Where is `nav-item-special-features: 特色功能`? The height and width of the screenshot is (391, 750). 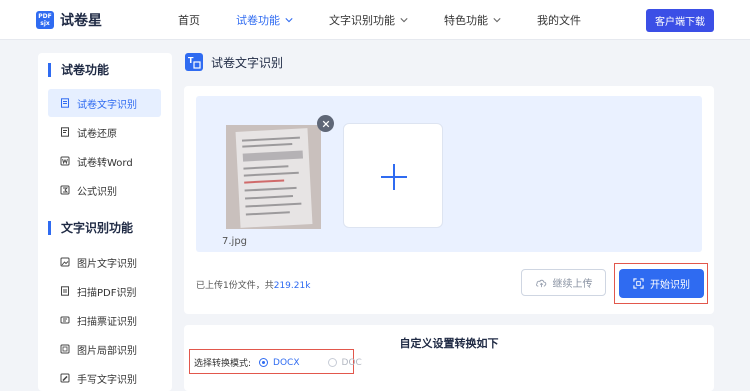 nav-item-special-features: 特色功能 is located at coordinates (472, 20).